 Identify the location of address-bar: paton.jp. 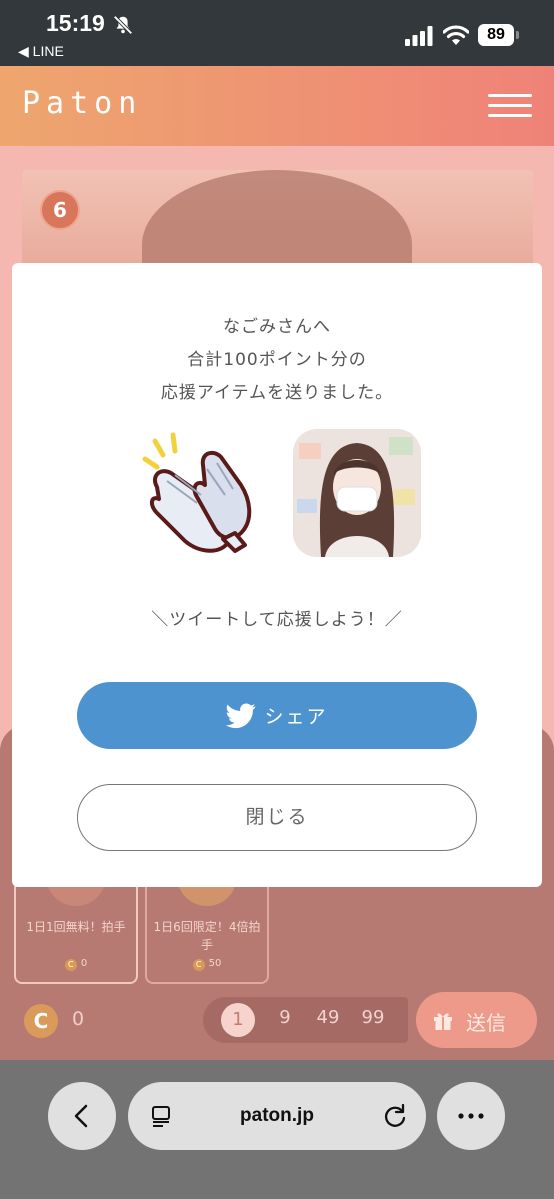
(277, 1116).